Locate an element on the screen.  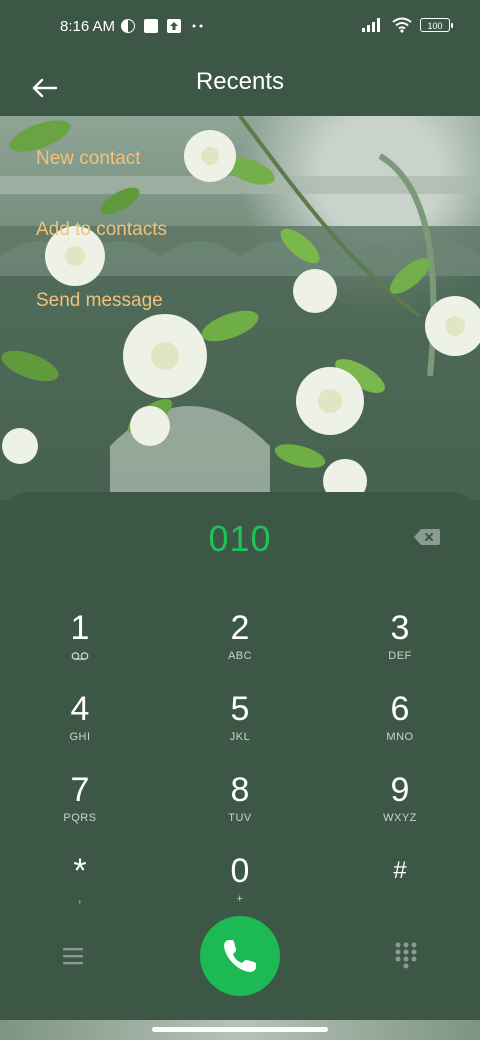
key-letters: TUV is located at coordinates (240, 818).